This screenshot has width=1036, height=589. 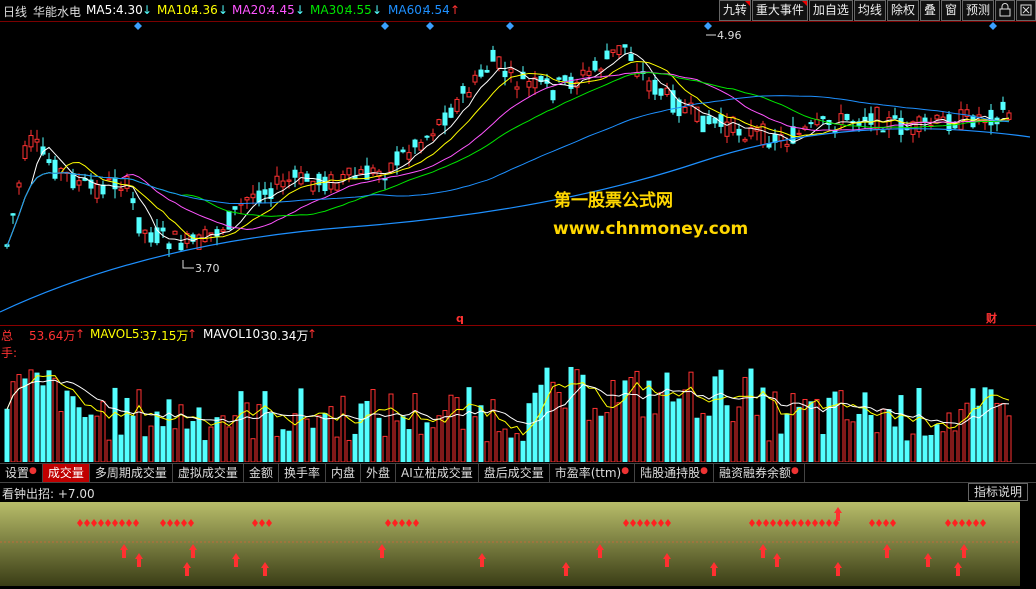 What do you see at coordinates (929, 10) in the screenshot?
I see `toolbar-btn-overlay: 叠` at bounding box center [929, 10].